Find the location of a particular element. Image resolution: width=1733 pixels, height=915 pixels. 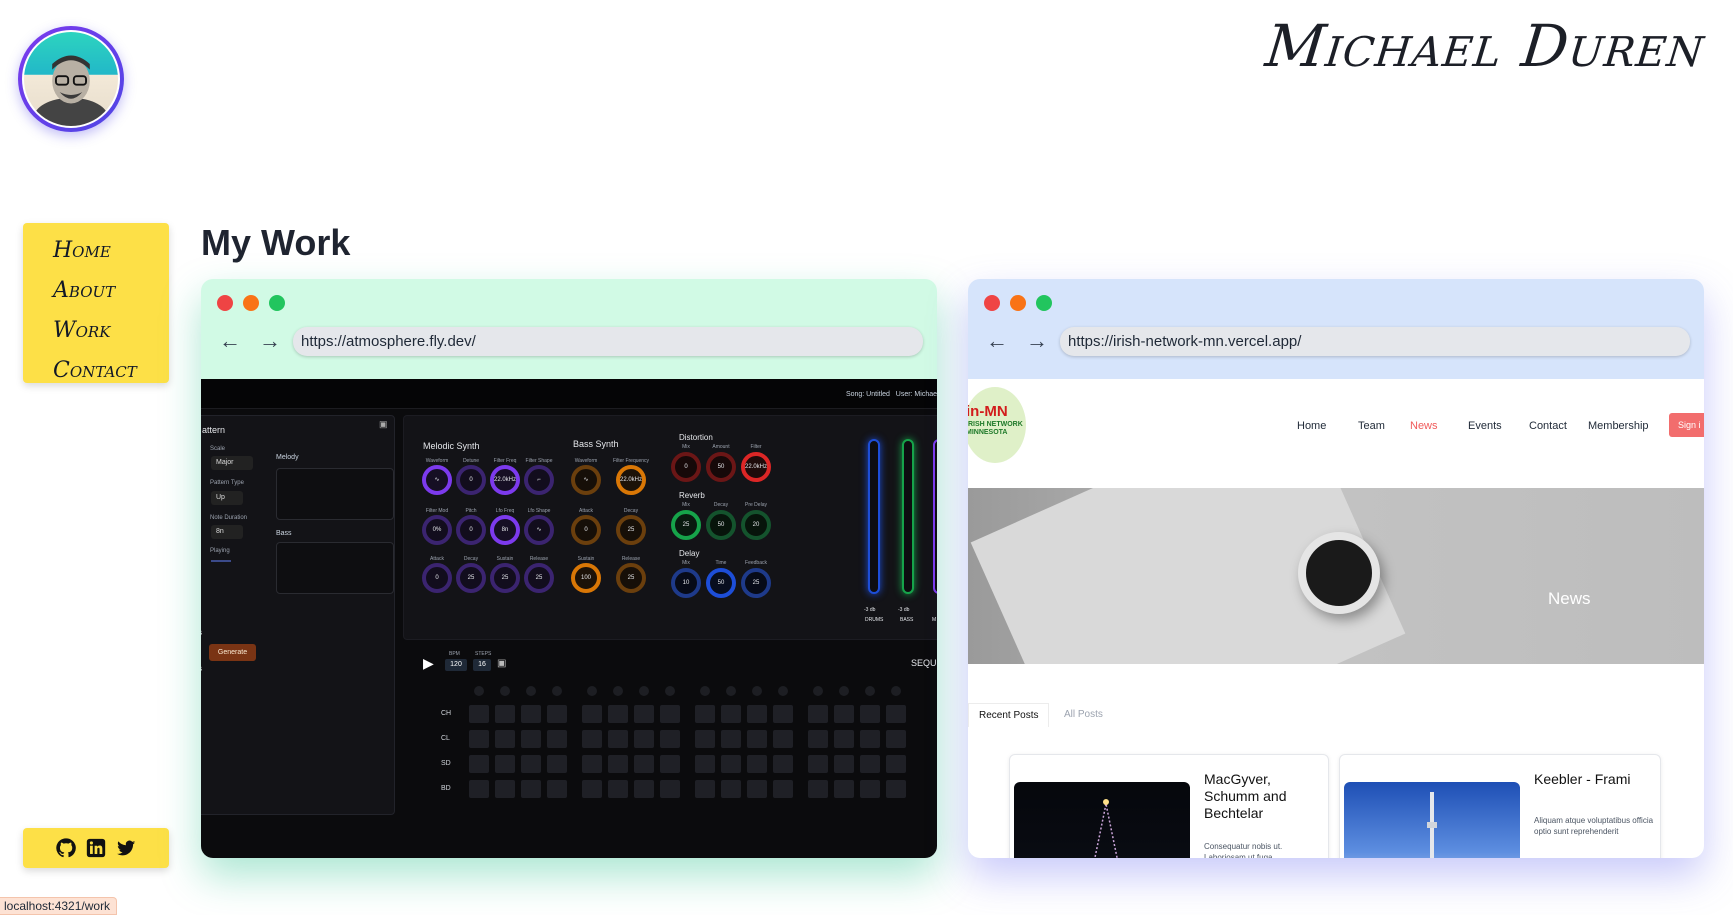

mixer-fader-bass is located at coordinates (908, 516).